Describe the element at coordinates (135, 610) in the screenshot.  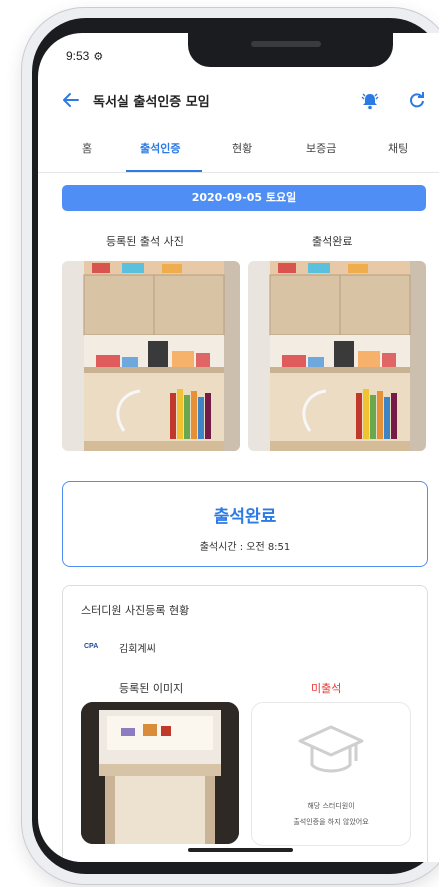
I see `member-status-title: 스터디원 사진등록 현황` at that location.